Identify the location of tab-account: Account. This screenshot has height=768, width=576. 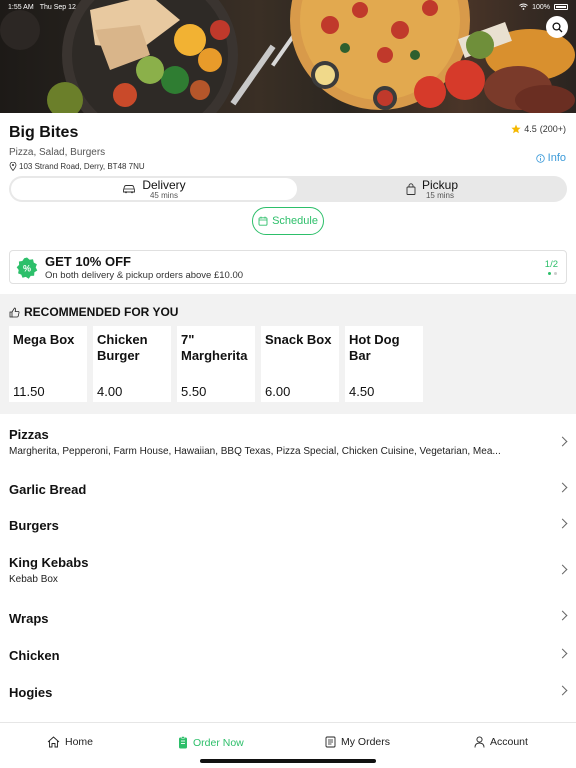
(501, 742).